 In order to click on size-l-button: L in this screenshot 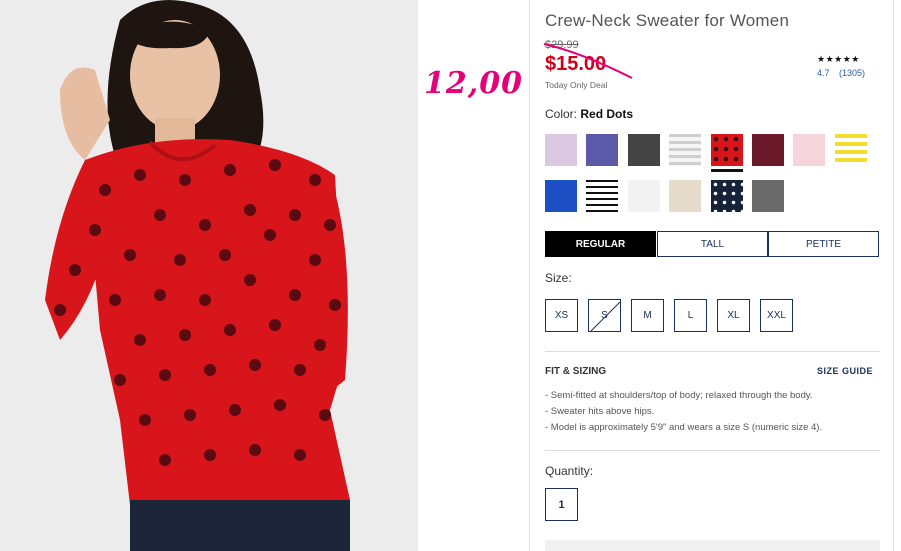, I will do `click(690, 315)`.